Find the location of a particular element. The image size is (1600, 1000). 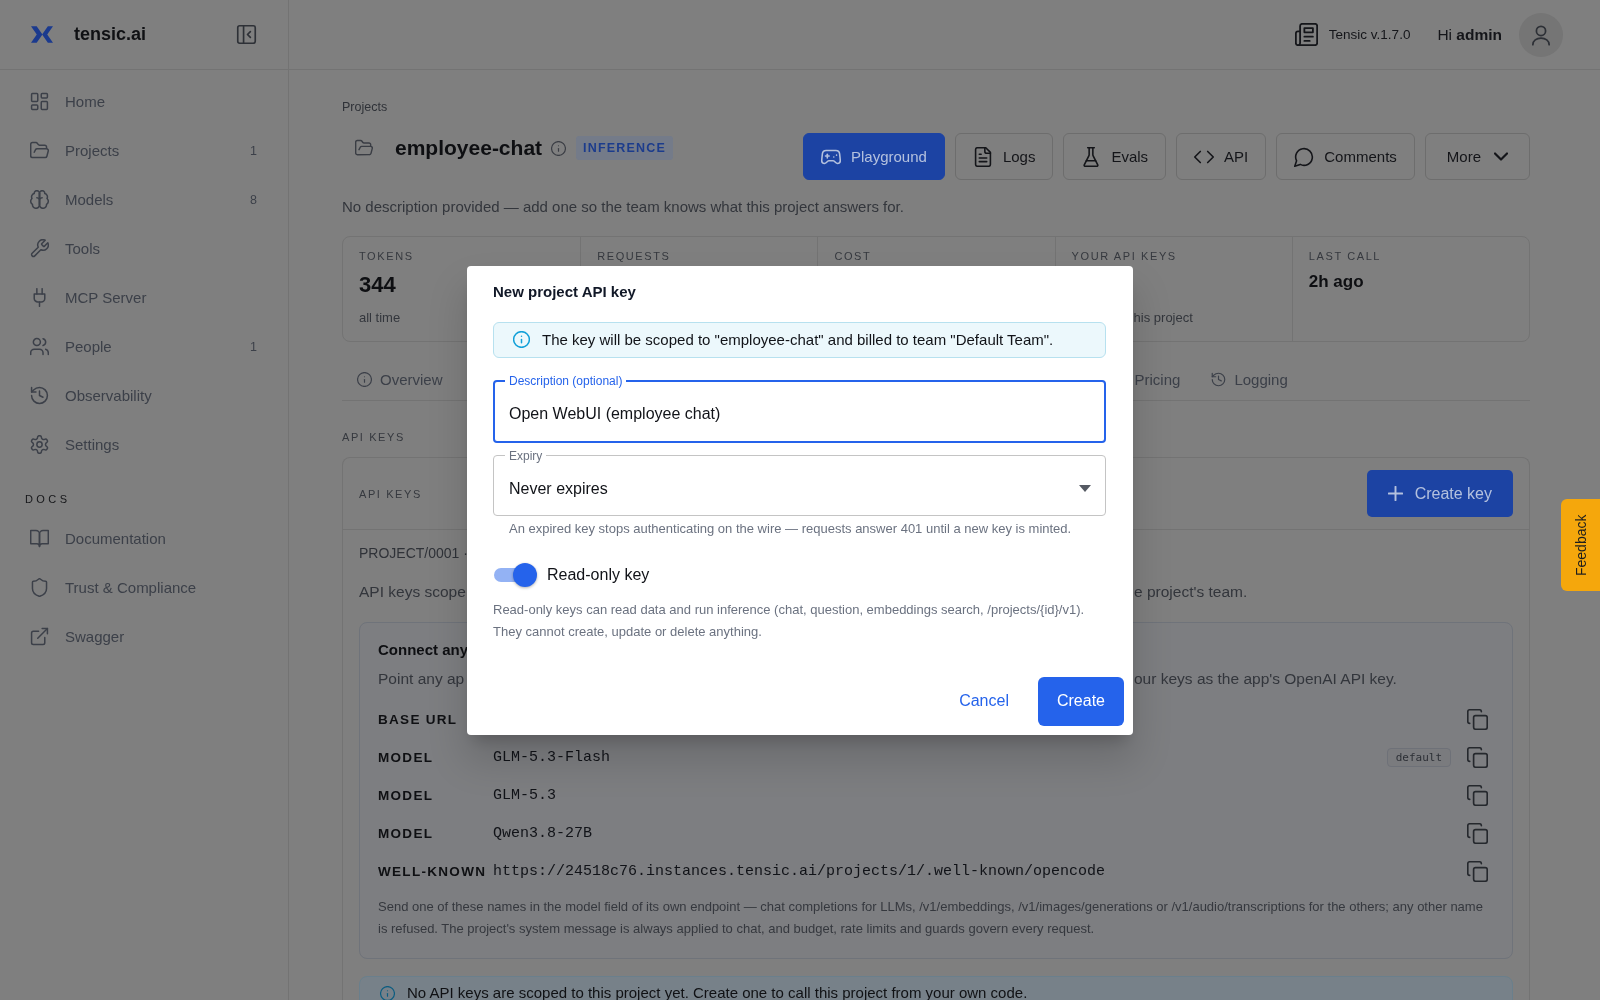

create-key-button: Create key is located at coordinates (1439, 493).